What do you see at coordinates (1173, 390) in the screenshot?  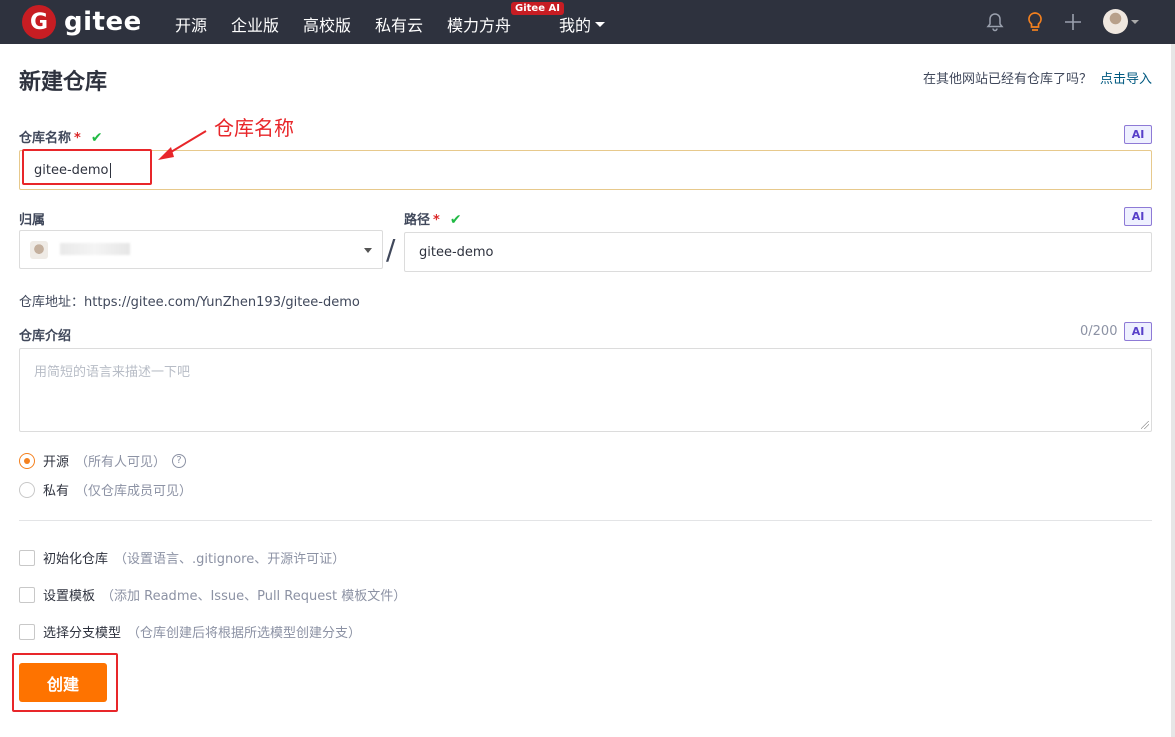 I see `page-scrollbar` at bounding box center [1173, 390].